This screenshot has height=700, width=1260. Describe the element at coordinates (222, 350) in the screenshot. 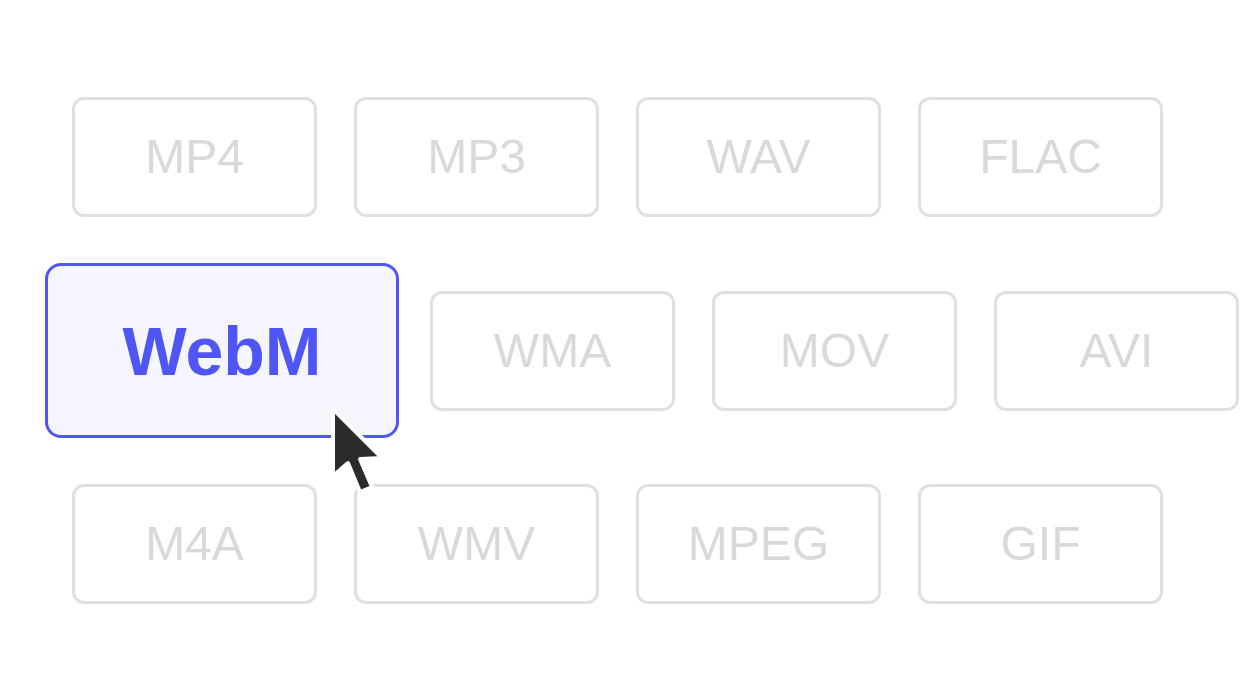

I see `format-option: WebM` at that location.